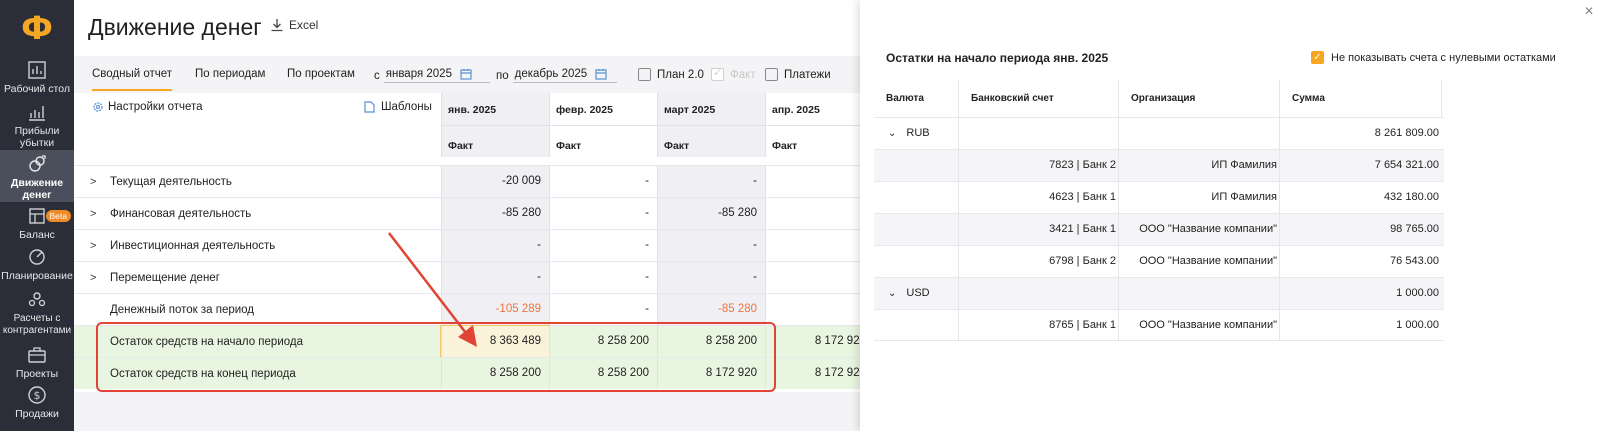 Image resolution: width=1600 pixels, height=431 pixels. I want to click on account-cell: 4623 | Банк 1, so click(1038, 197).